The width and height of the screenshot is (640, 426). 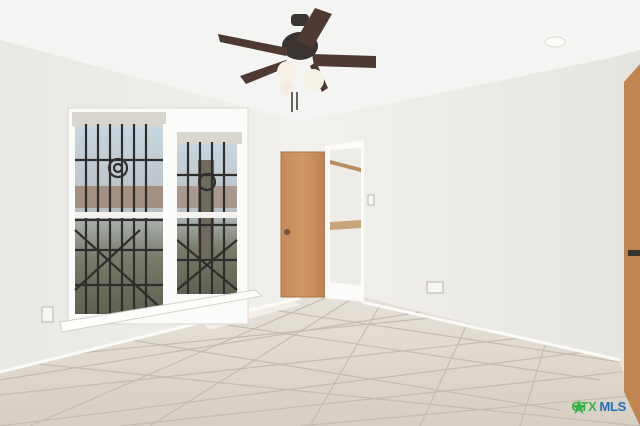 I want to click on right-door, so click(x=632, y=245).